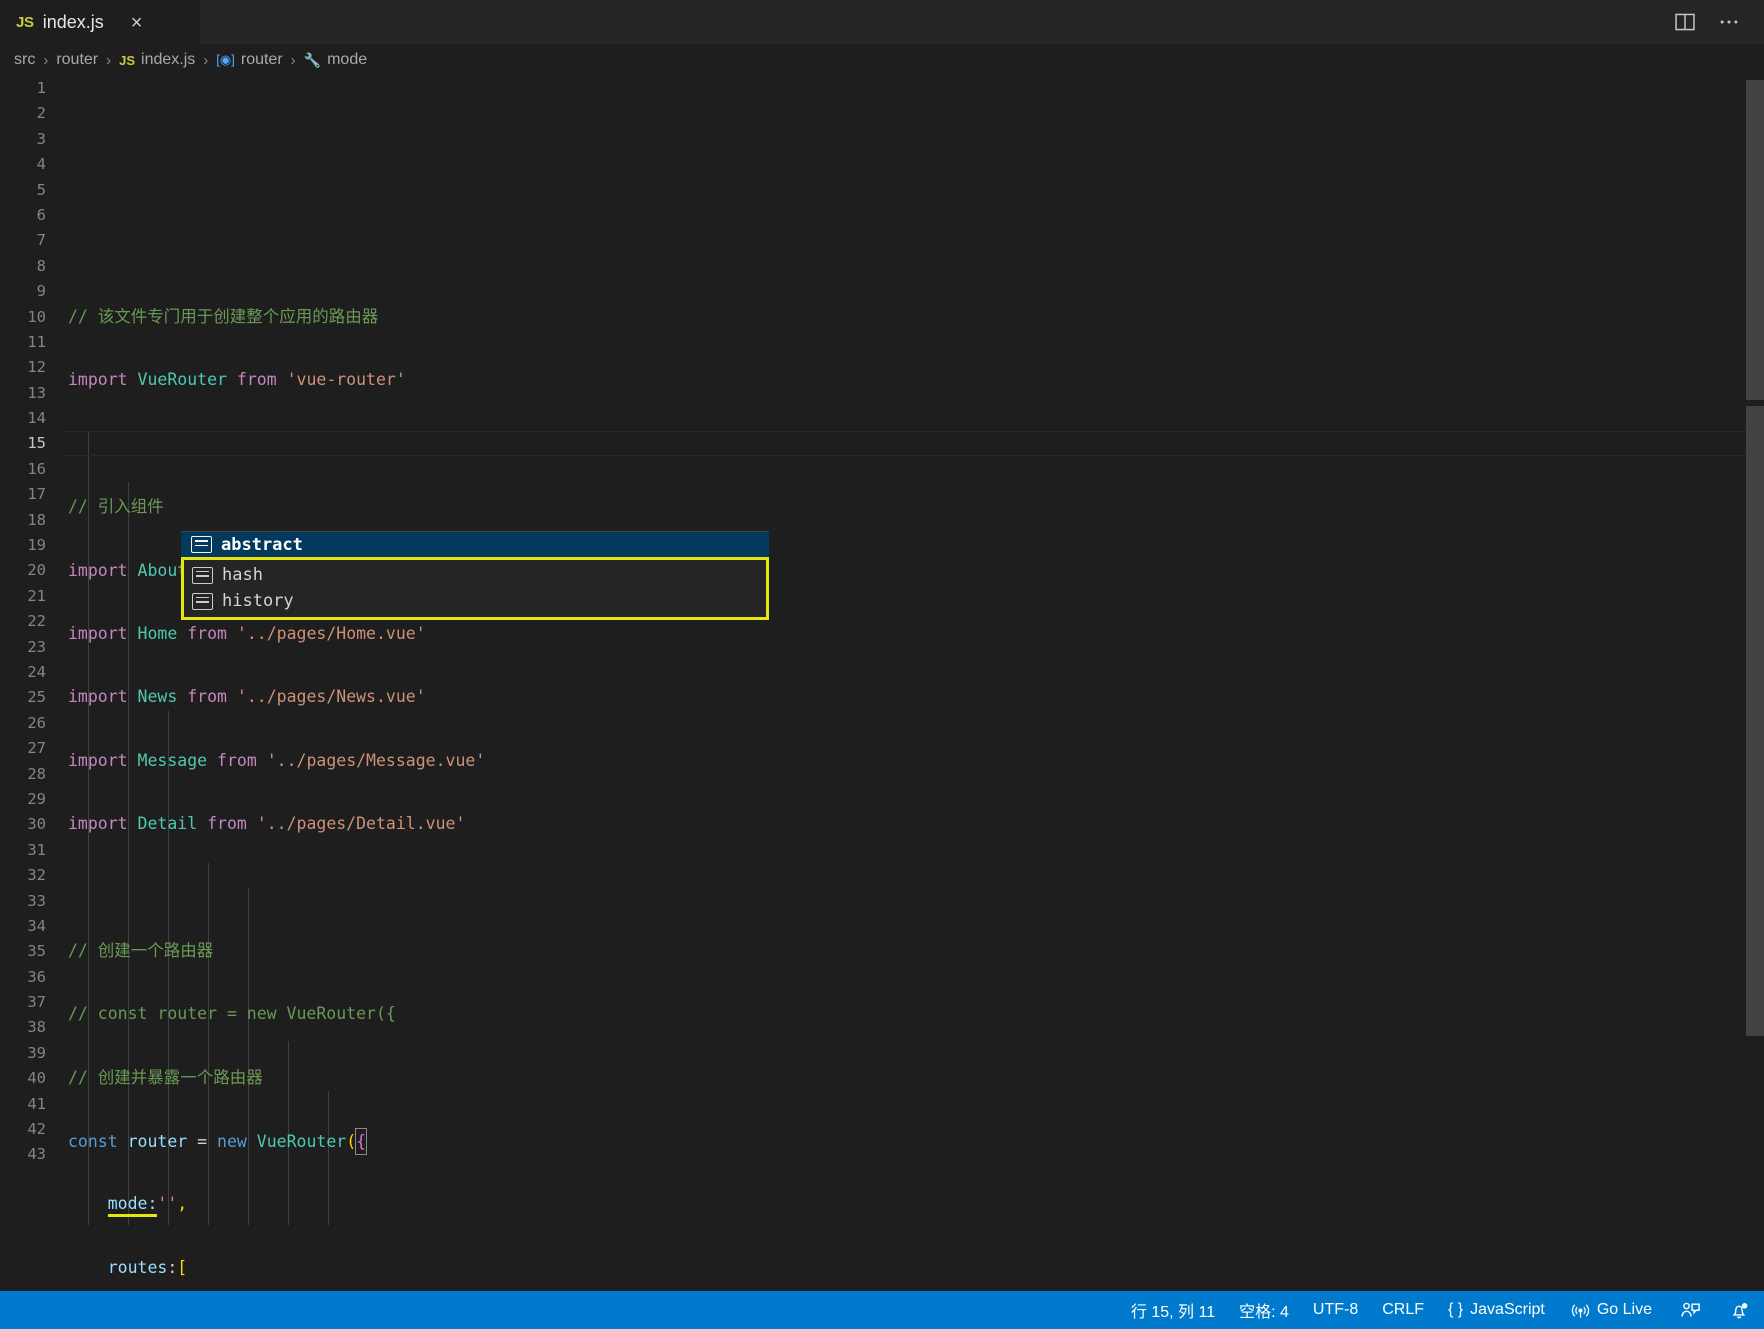  Describe the element at coordinates (36, 748) in the screenshot. I see `line-number: 27` at that location.